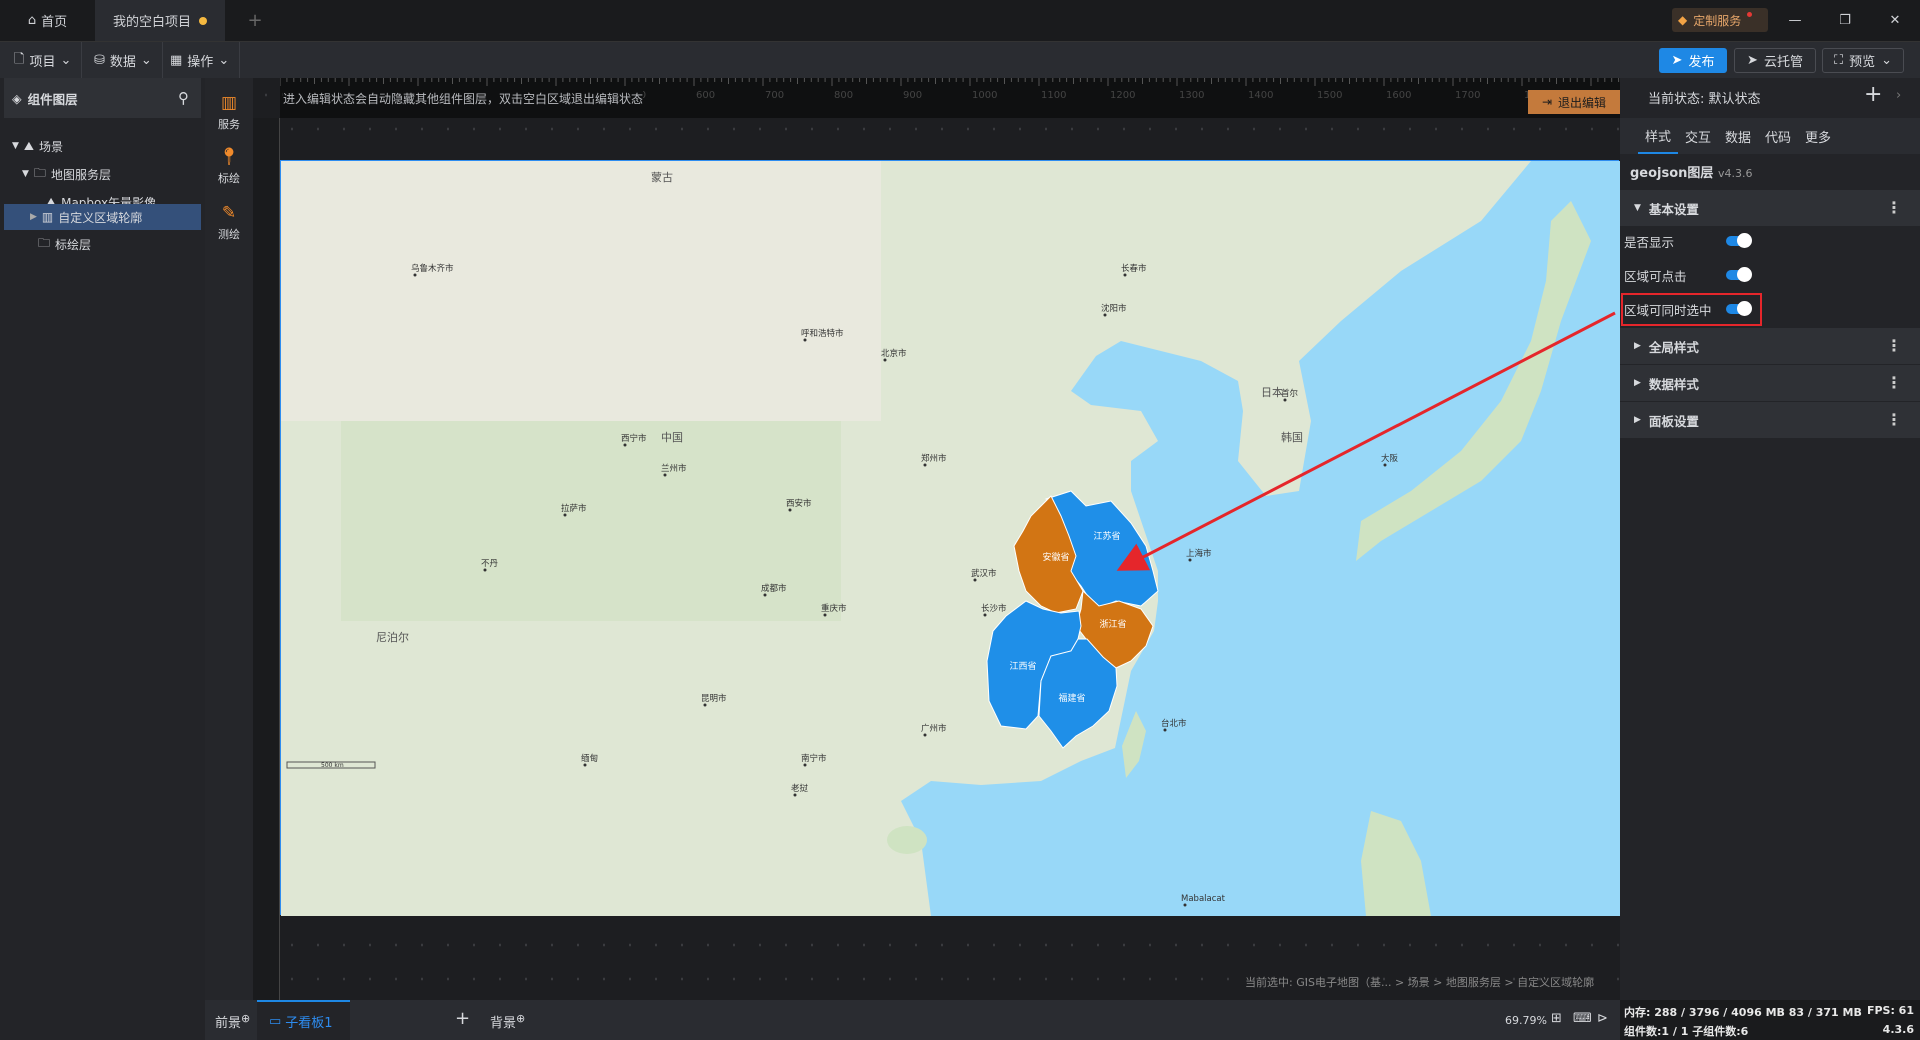 This screenshot has width=1920, height=1040. Describe the element at coordinates (47, 217) in the screenshot. I see `map-icon: ▥` at that location.